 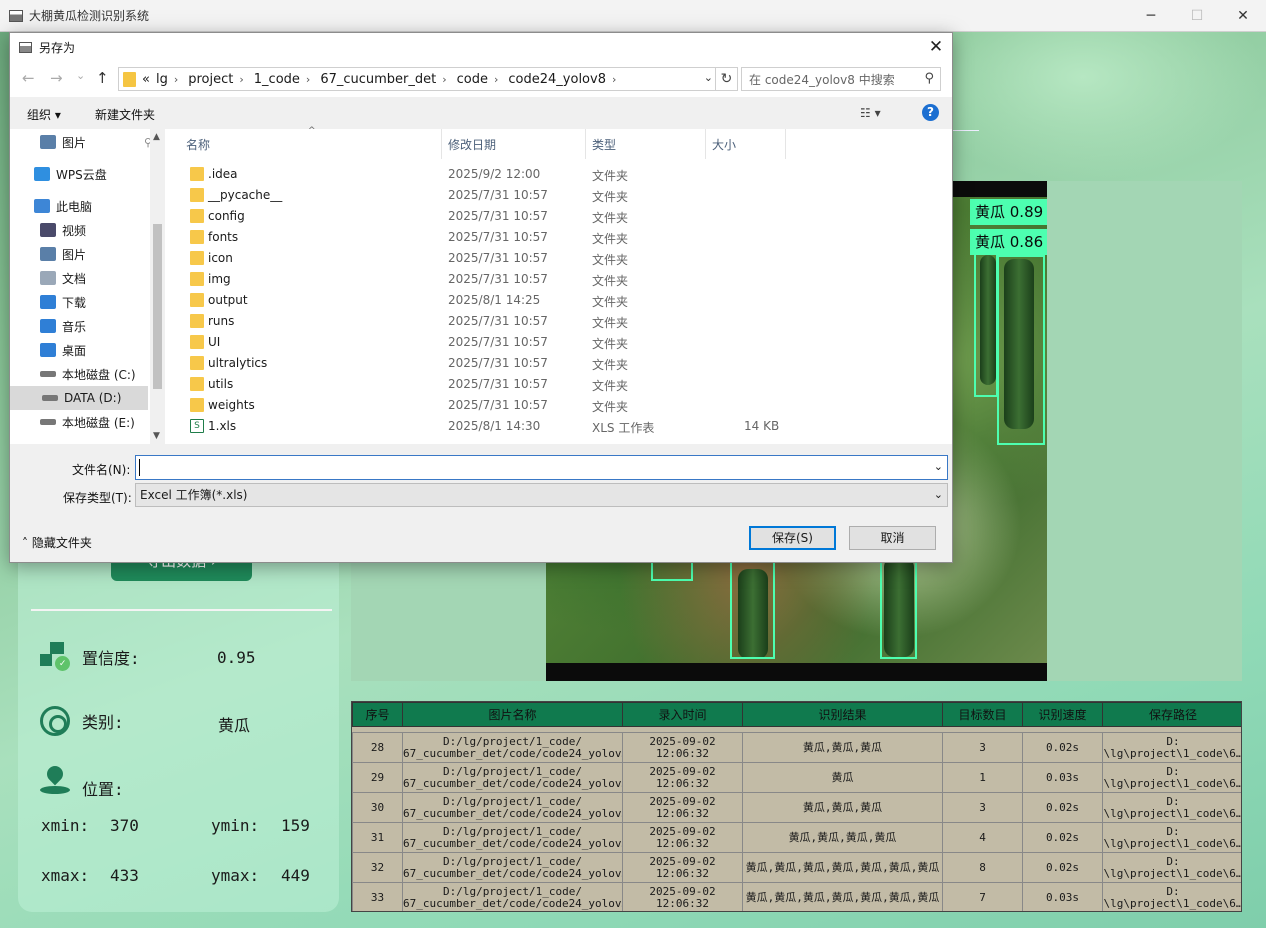 I want to click on column-size: 大小, so click(x=746, y=144).